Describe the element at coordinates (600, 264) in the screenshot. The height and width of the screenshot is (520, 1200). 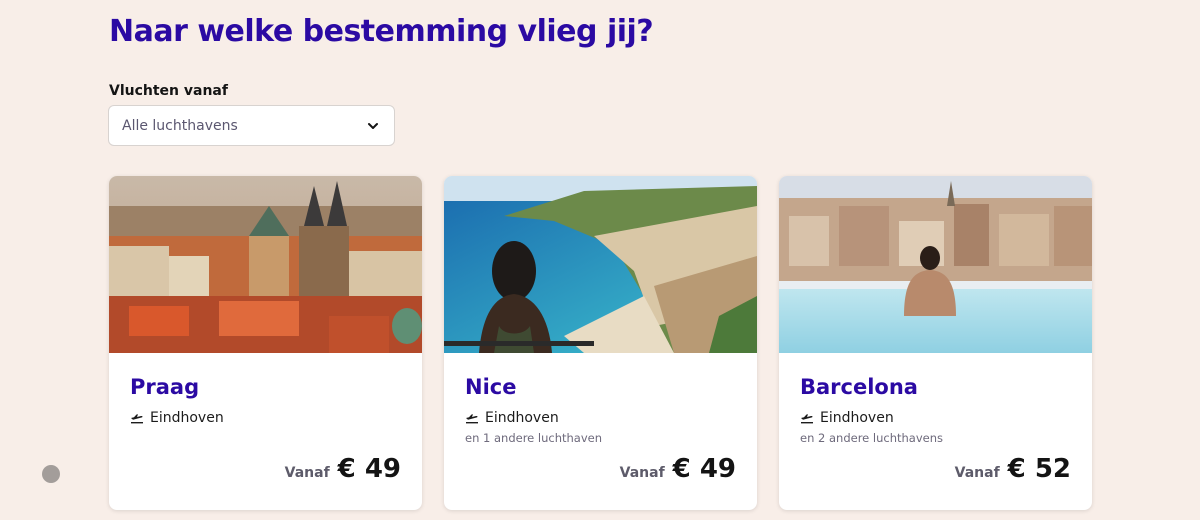
I see `nice-coastline-photo` at that location.